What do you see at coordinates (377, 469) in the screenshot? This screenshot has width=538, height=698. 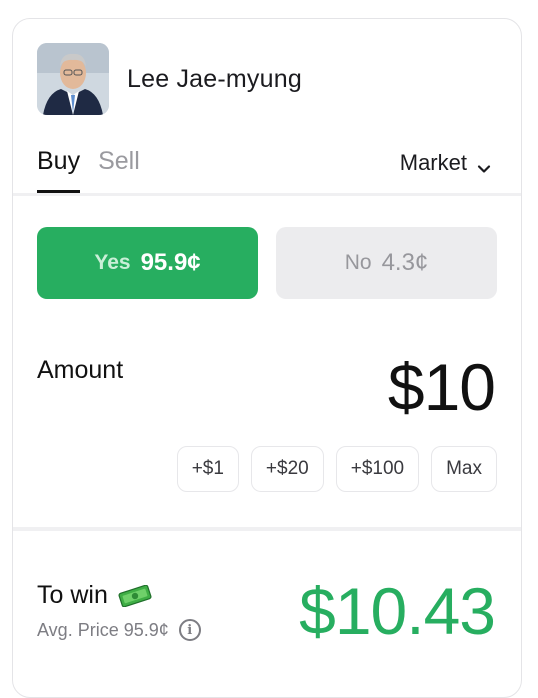 I see `add-100-button: +$100` at bounding box center [377, 469].